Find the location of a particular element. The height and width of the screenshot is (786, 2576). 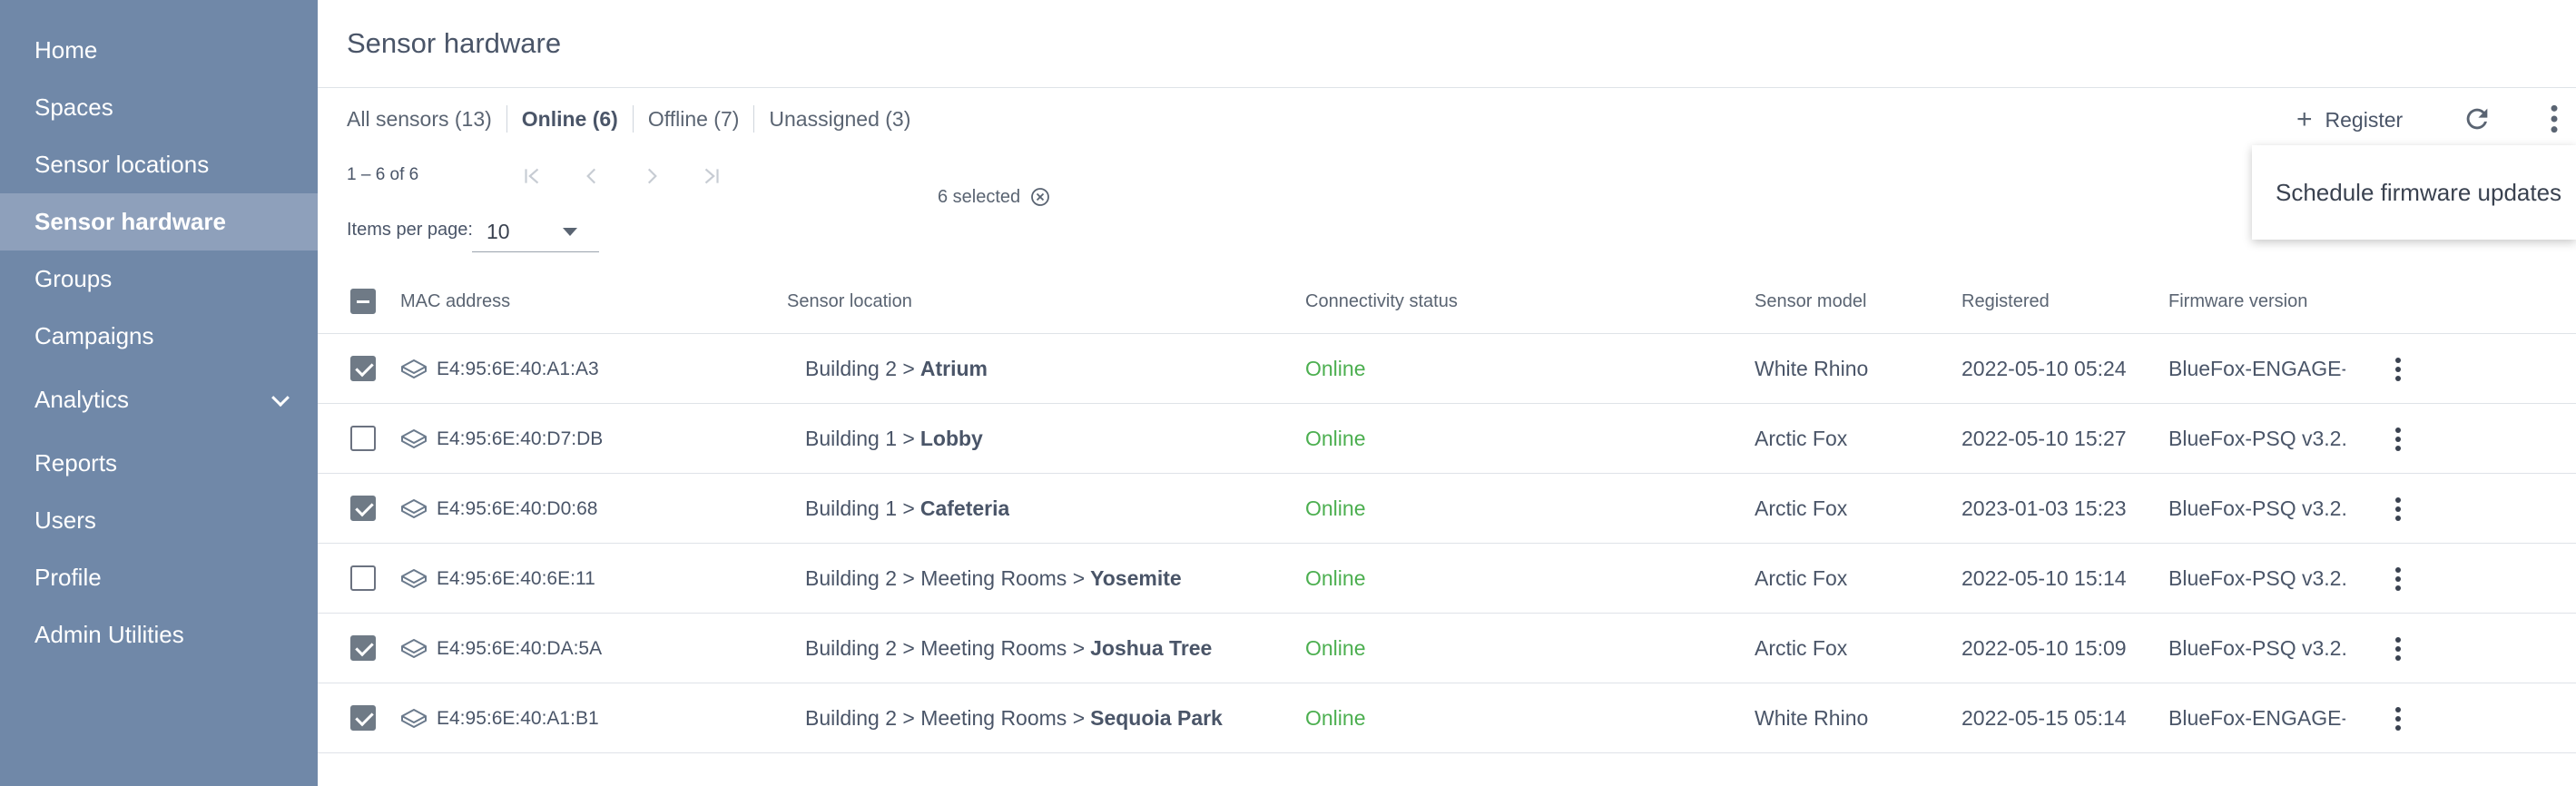

select-all-checkbox is located at coordinates (363, 301).